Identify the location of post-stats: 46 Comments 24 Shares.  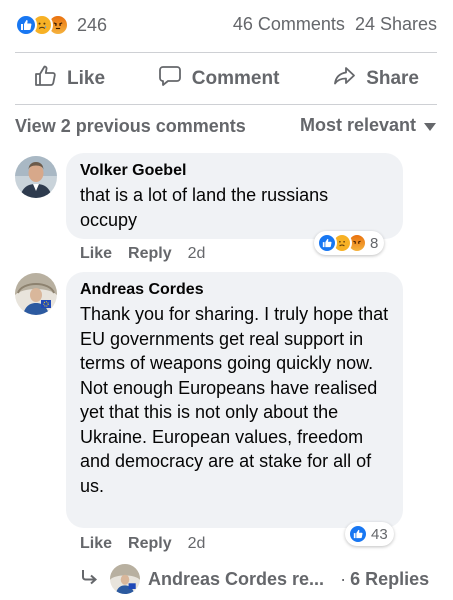
(335, 24).